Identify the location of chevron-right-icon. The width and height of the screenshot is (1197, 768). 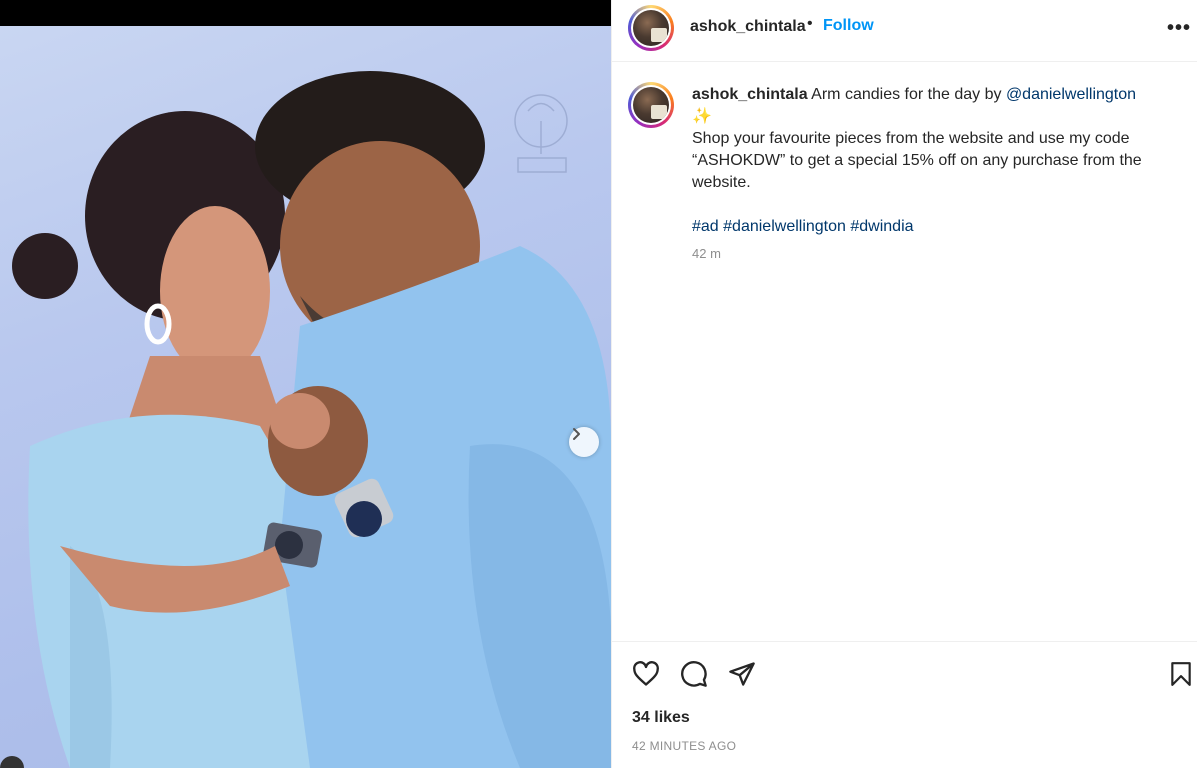
(576, 434).